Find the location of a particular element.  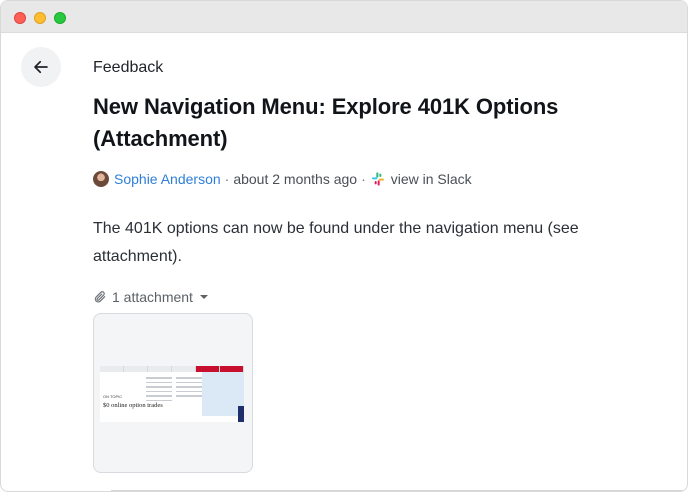

back-button is located at coordinates (41, 67).